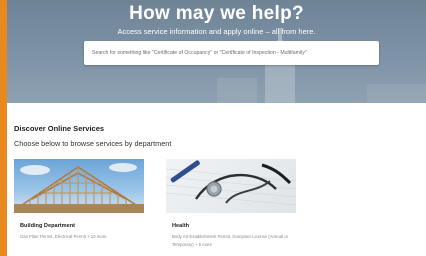  I want to click on background-building, so click(237, 90).